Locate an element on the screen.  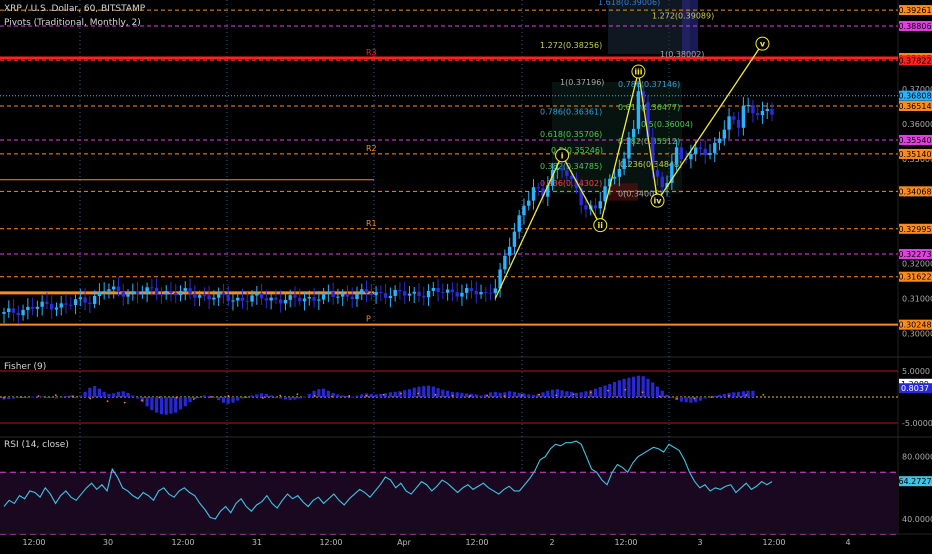
price-tag-label: 0.37822 is located at coordinates (914, 60).